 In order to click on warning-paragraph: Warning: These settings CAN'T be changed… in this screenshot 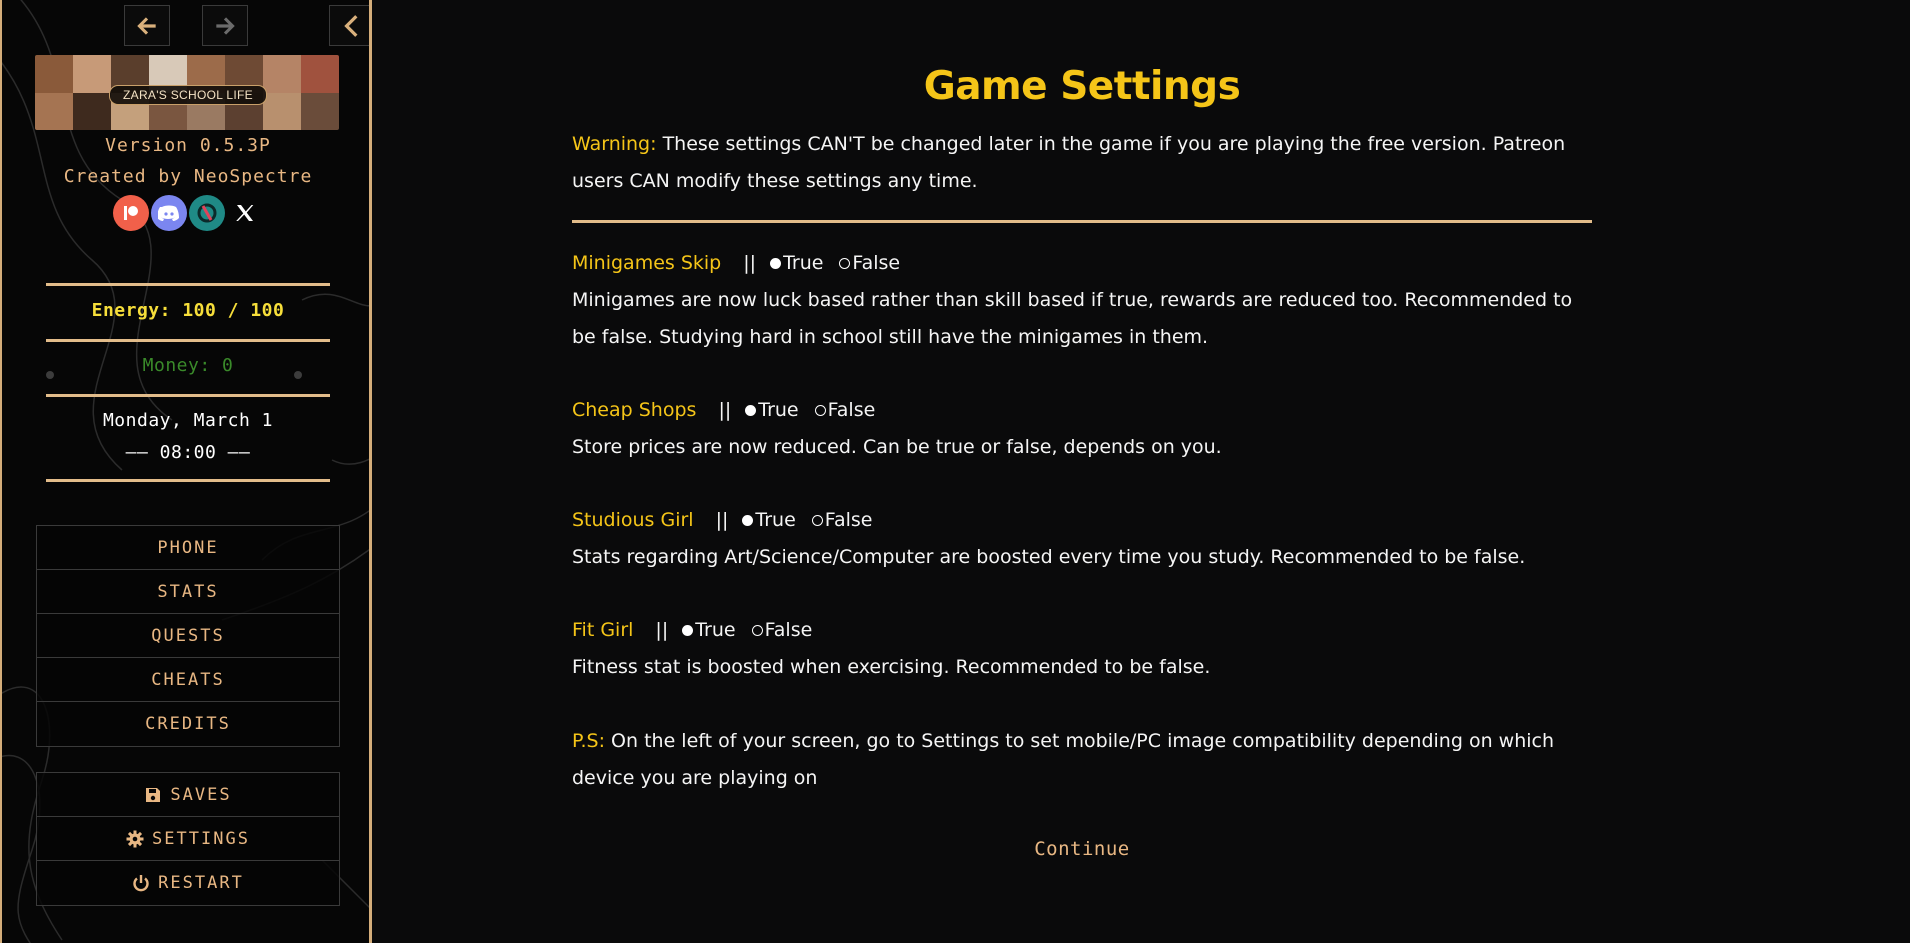, I will do `click(1082, 163)`.